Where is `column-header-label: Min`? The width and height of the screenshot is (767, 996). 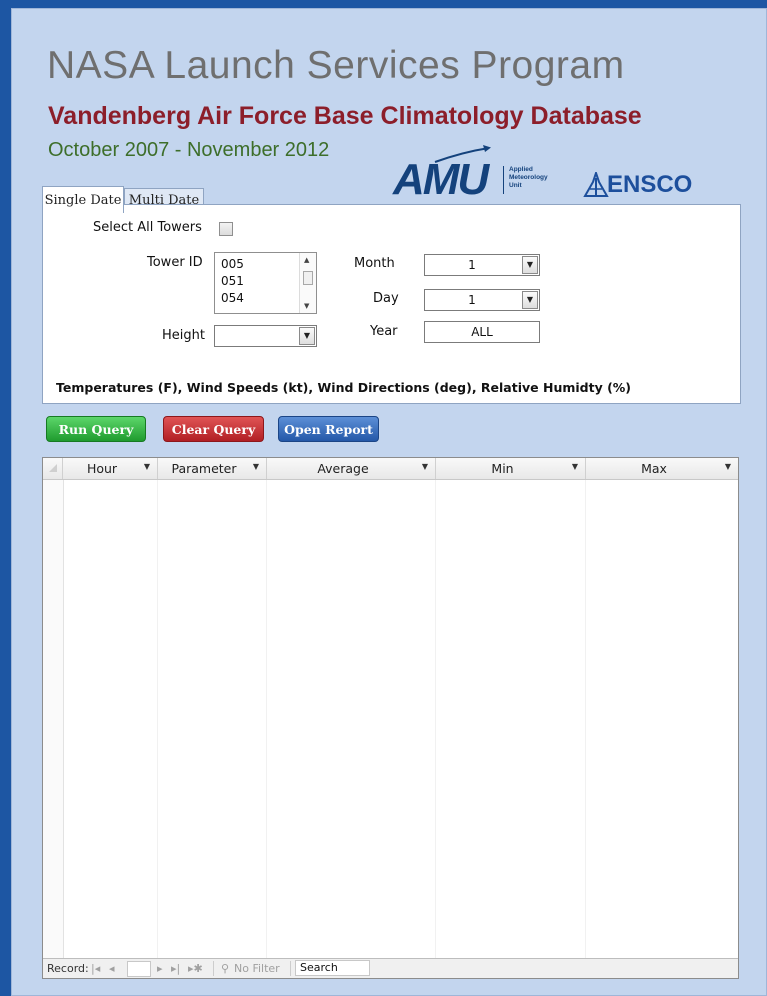 column-header-label: Min is located at coordinates (502, 468).